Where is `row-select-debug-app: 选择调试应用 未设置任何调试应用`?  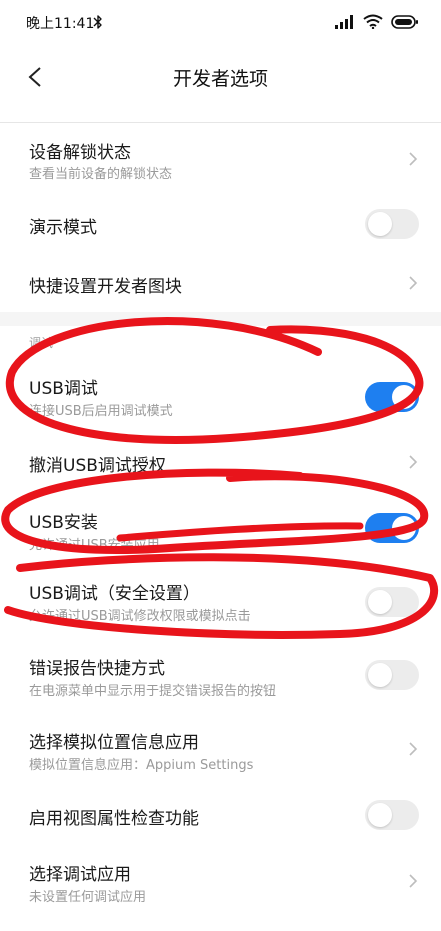
row-select-debug-app: 选择调试应用 未设置任何调试应用 is located at coordinates (220, 883).